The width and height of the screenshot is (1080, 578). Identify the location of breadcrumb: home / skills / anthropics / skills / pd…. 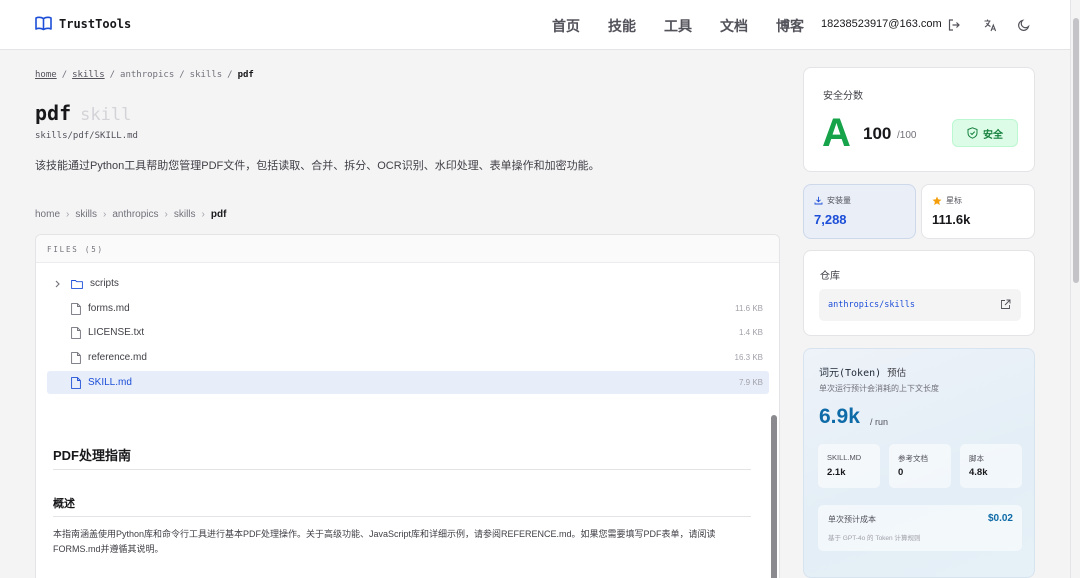
(144, 75).